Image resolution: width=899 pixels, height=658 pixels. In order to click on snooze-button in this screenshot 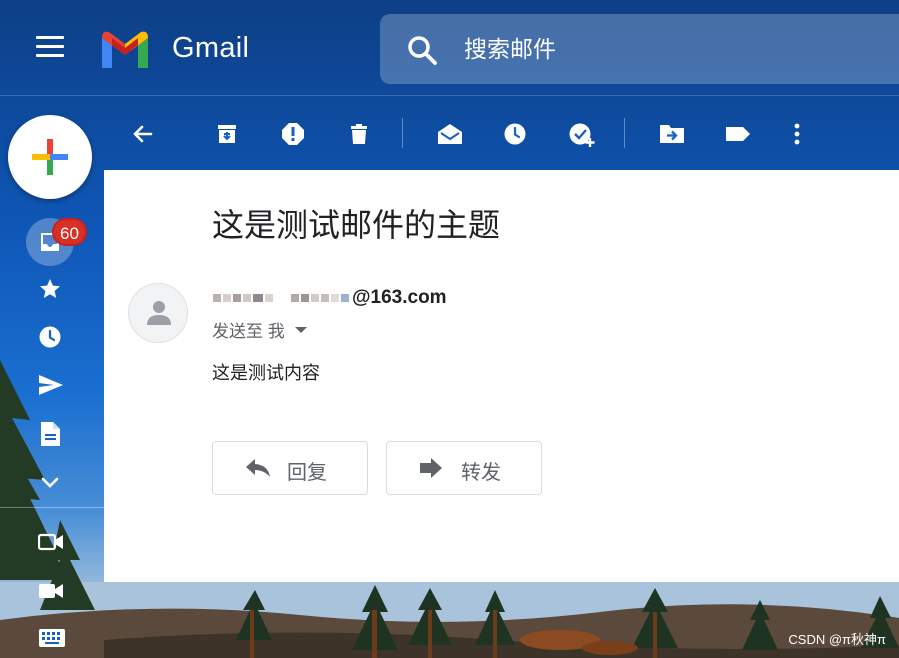, I will do `click(515, 134)`.